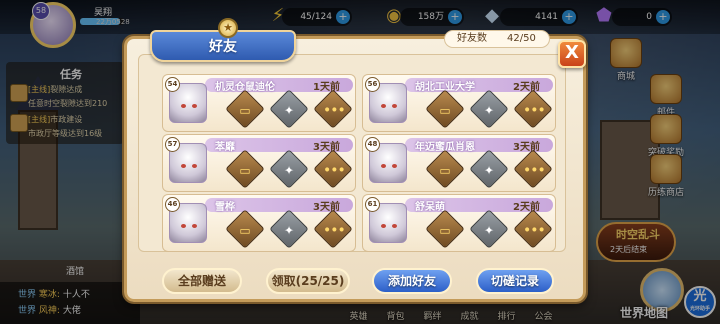 This screenshot has height=324, width=720. I want to click on friend-last-online: 1天前, so click(326, 87).